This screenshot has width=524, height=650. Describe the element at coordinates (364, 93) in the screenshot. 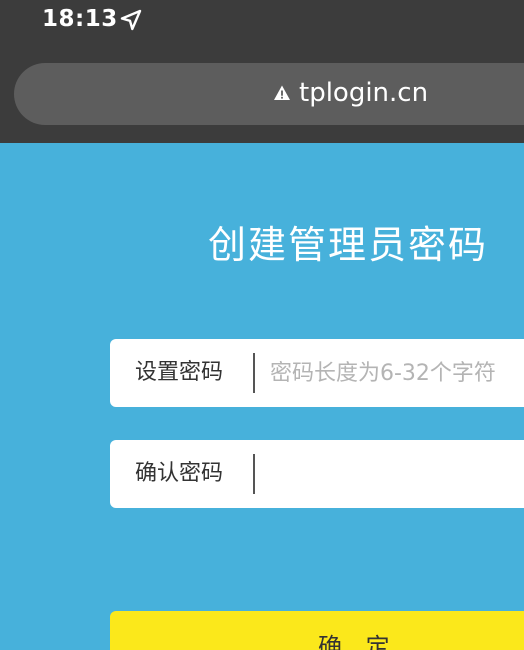

I see `url-text: tplogin.cn` at that location.